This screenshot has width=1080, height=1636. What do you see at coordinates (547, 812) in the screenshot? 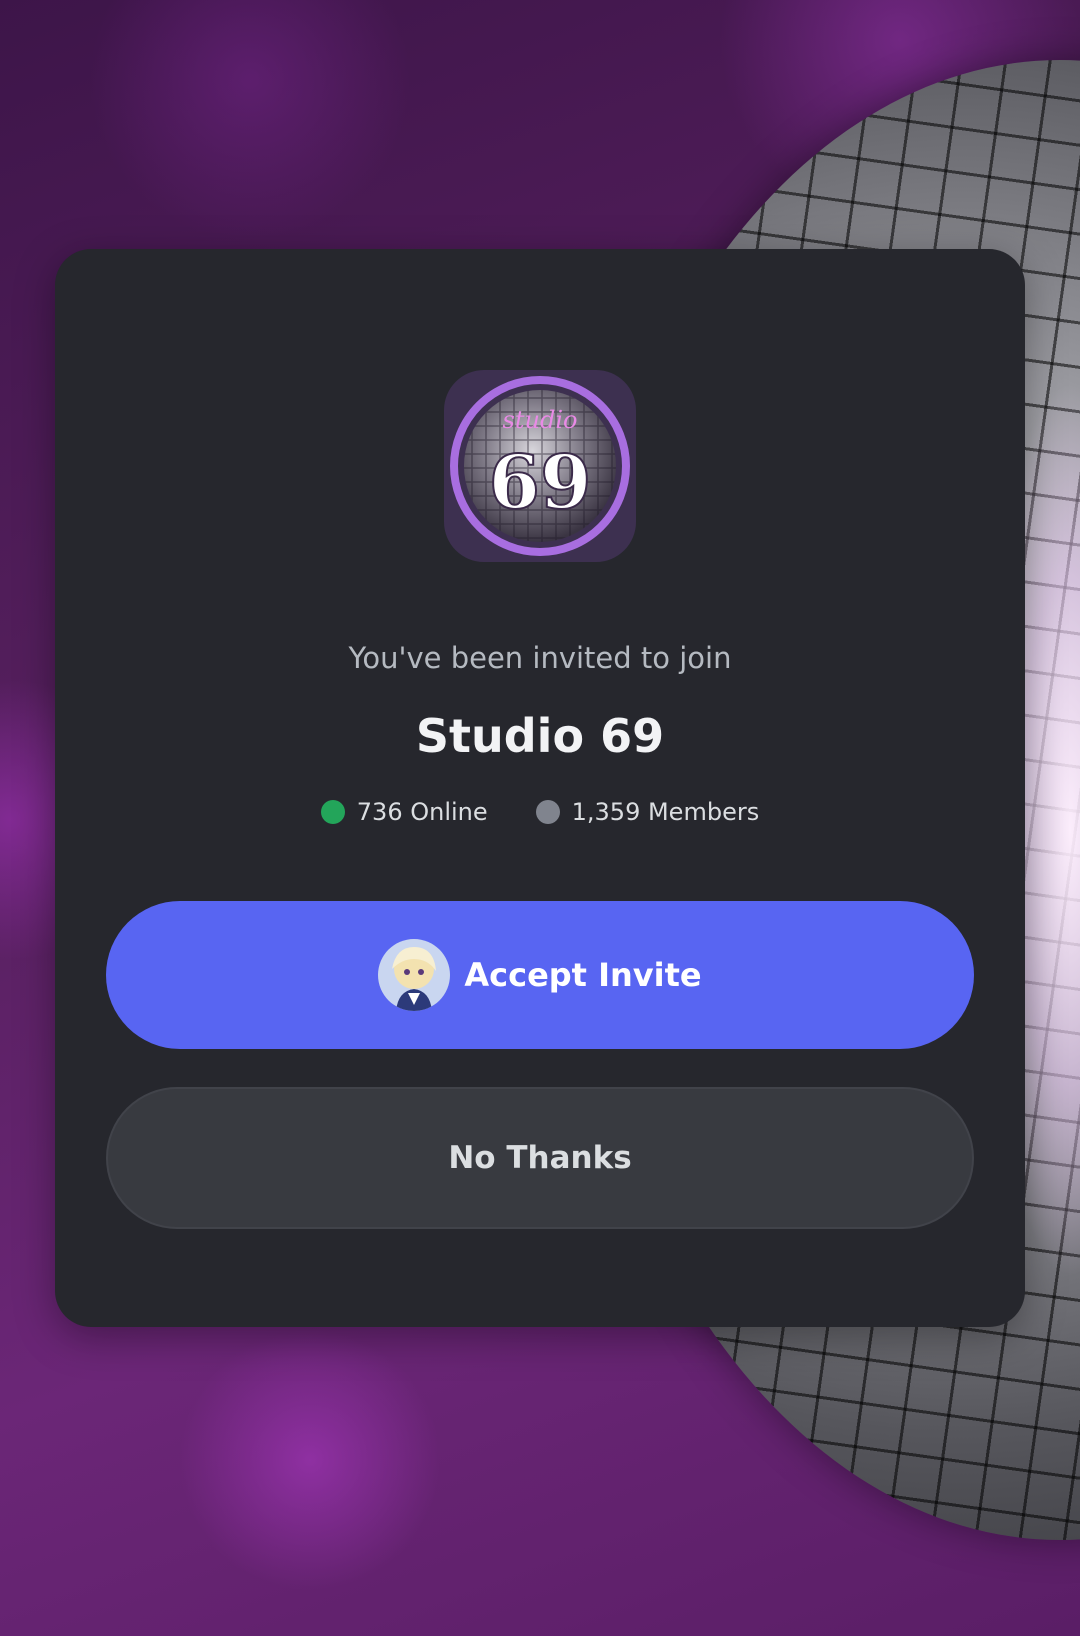
I see `members-status-dot-icon` at bounding box center [547, 812].